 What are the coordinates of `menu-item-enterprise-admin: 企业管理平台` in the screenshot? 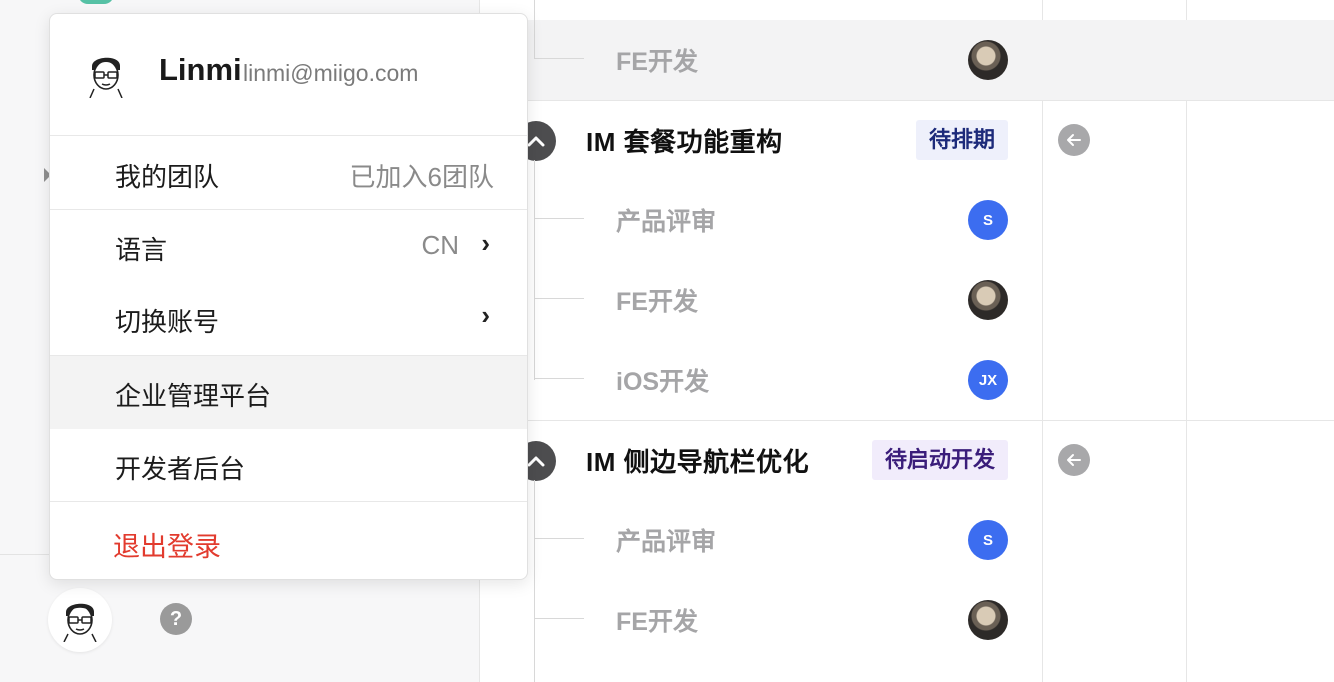 It's located at (288, 392).